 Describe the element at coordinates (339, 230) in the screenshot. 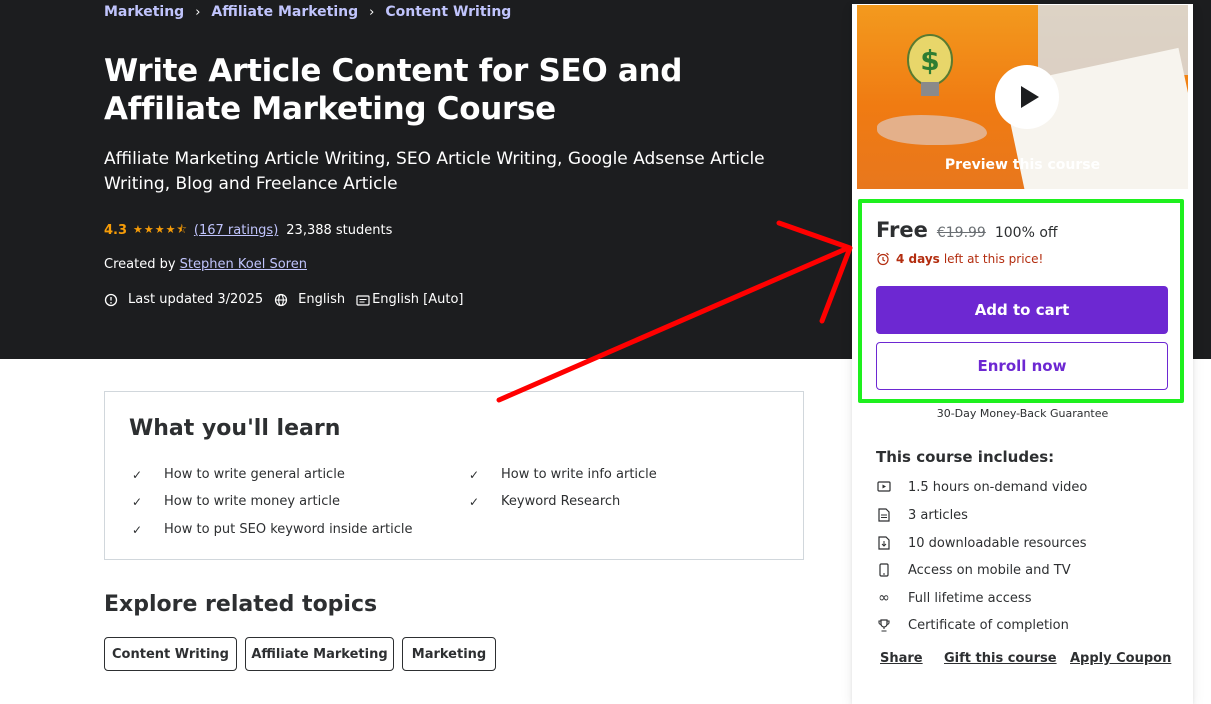

I see `students-count: 23,388 students` at that location.